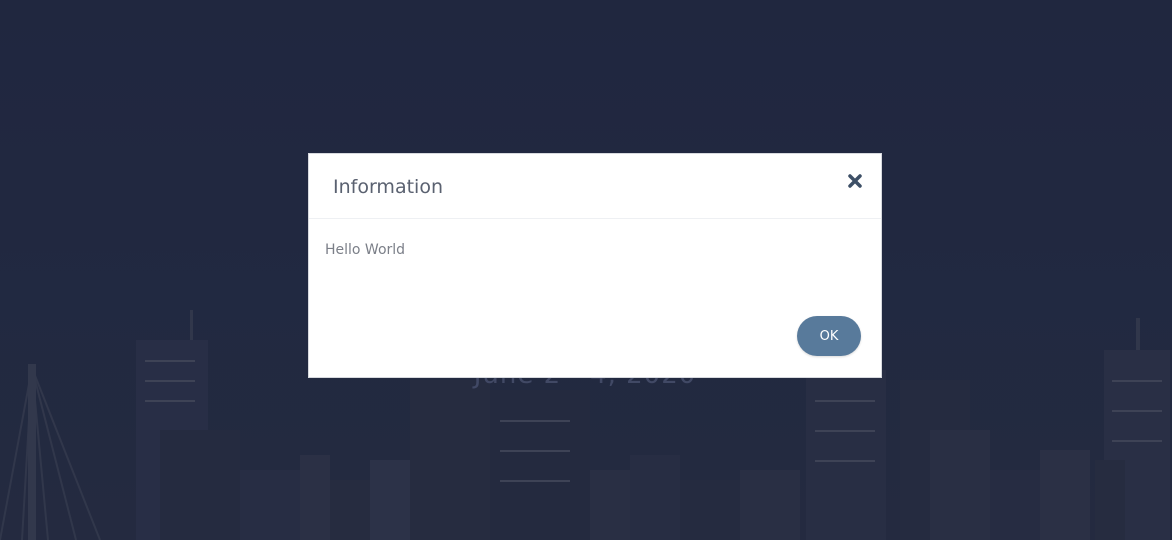 The image size is (1172, 540). Describe the element at coordinates (829, 336) in the screenshot. I see `ok-button: OK` at that location.